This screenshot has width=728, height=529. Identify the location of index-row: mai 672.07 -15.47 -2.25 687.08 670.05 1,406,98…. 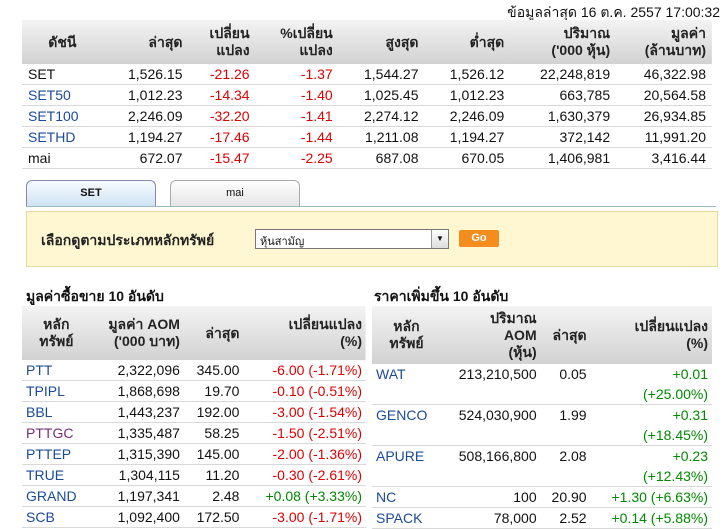
(367, 158).